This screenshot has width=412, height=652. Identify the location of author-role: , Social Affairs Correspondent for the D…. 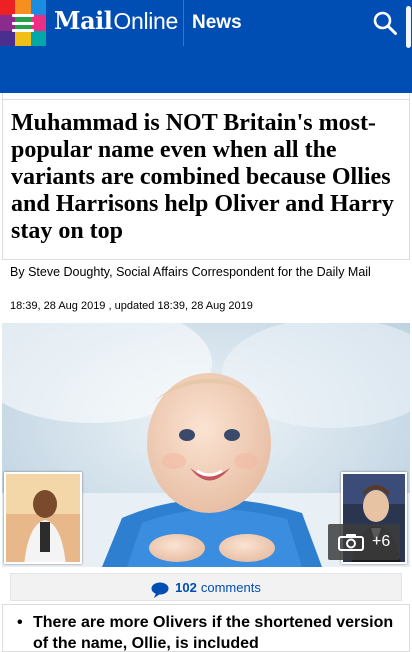
(240, 272).